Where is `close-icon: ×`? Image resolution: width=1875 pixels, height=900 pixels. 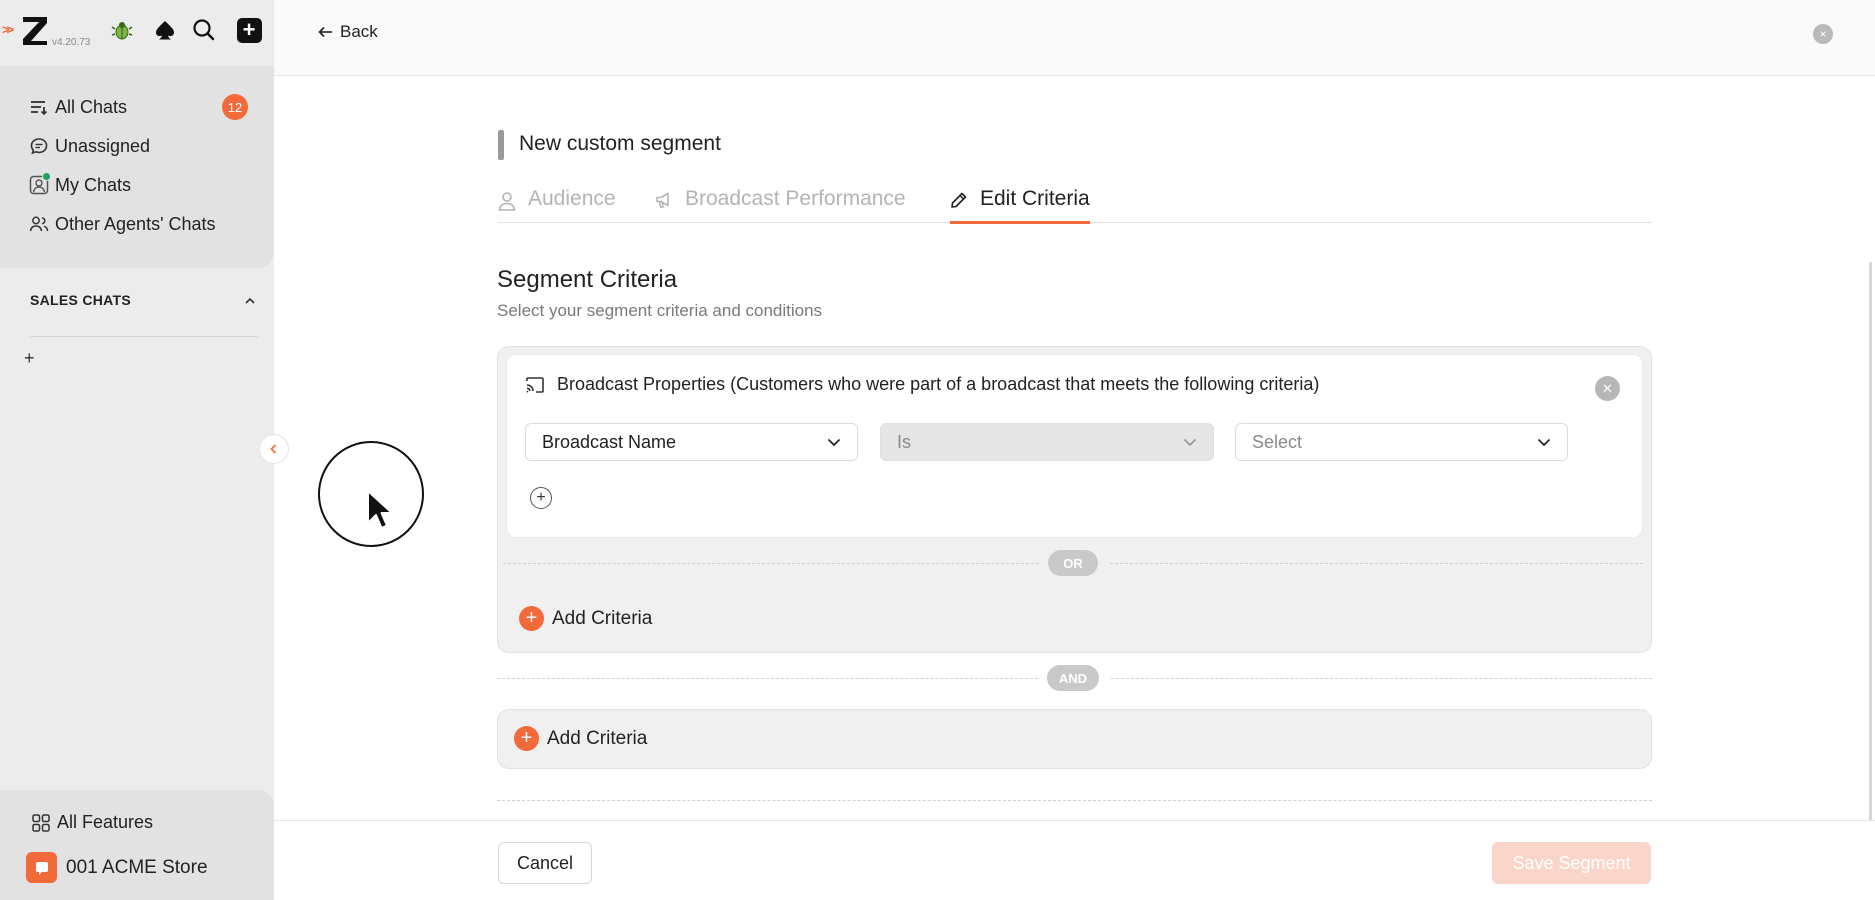
close-icon: × is located at coordinates (1823, 34).